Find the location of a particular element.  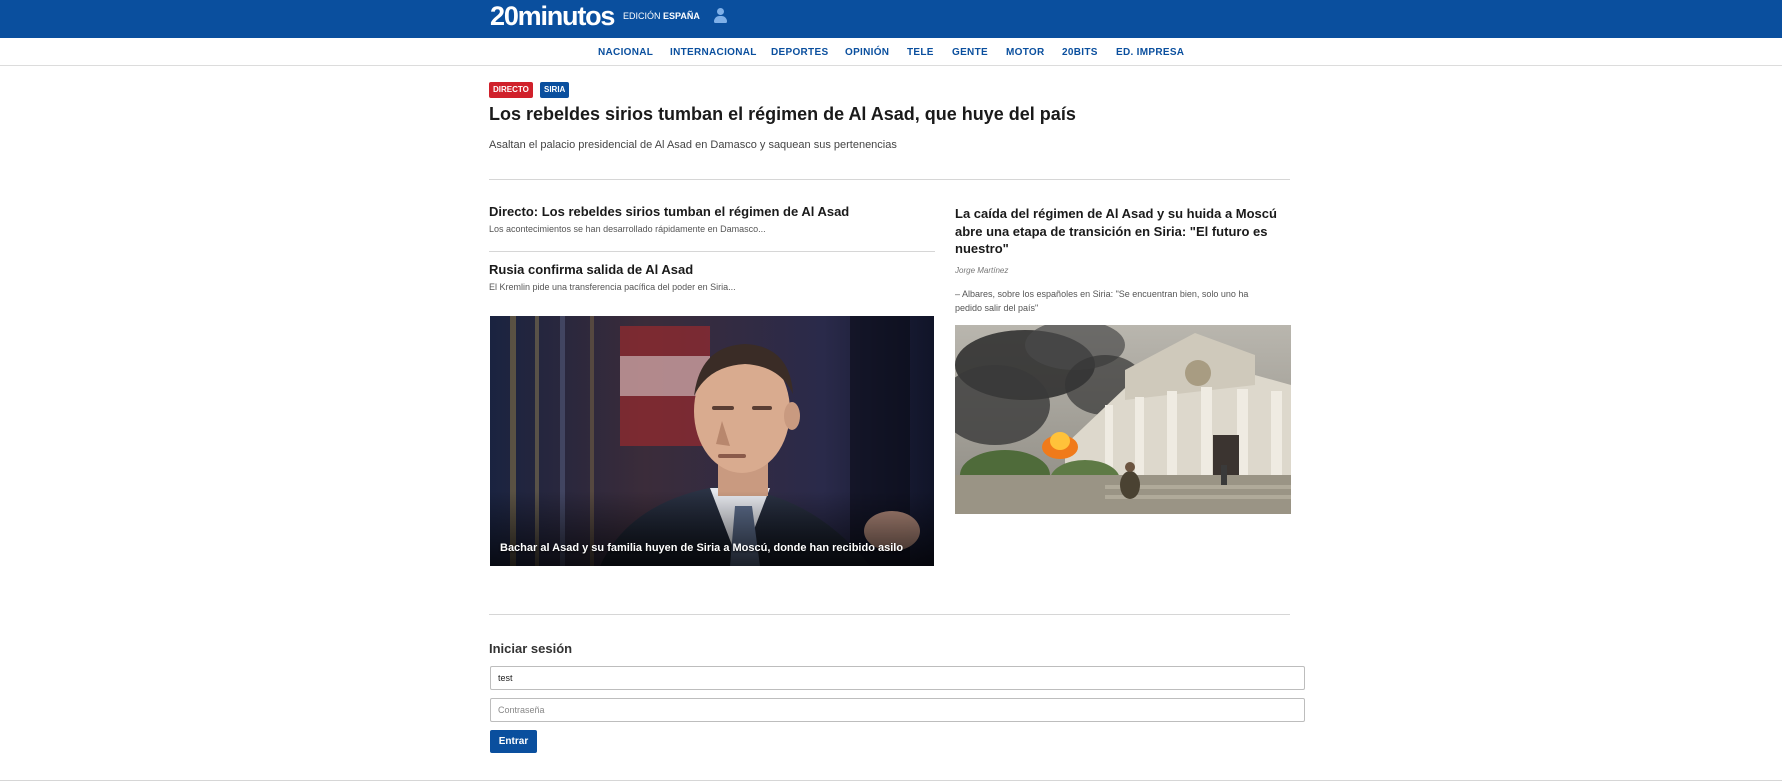

footer-divider is located at coordinates (891, 780).